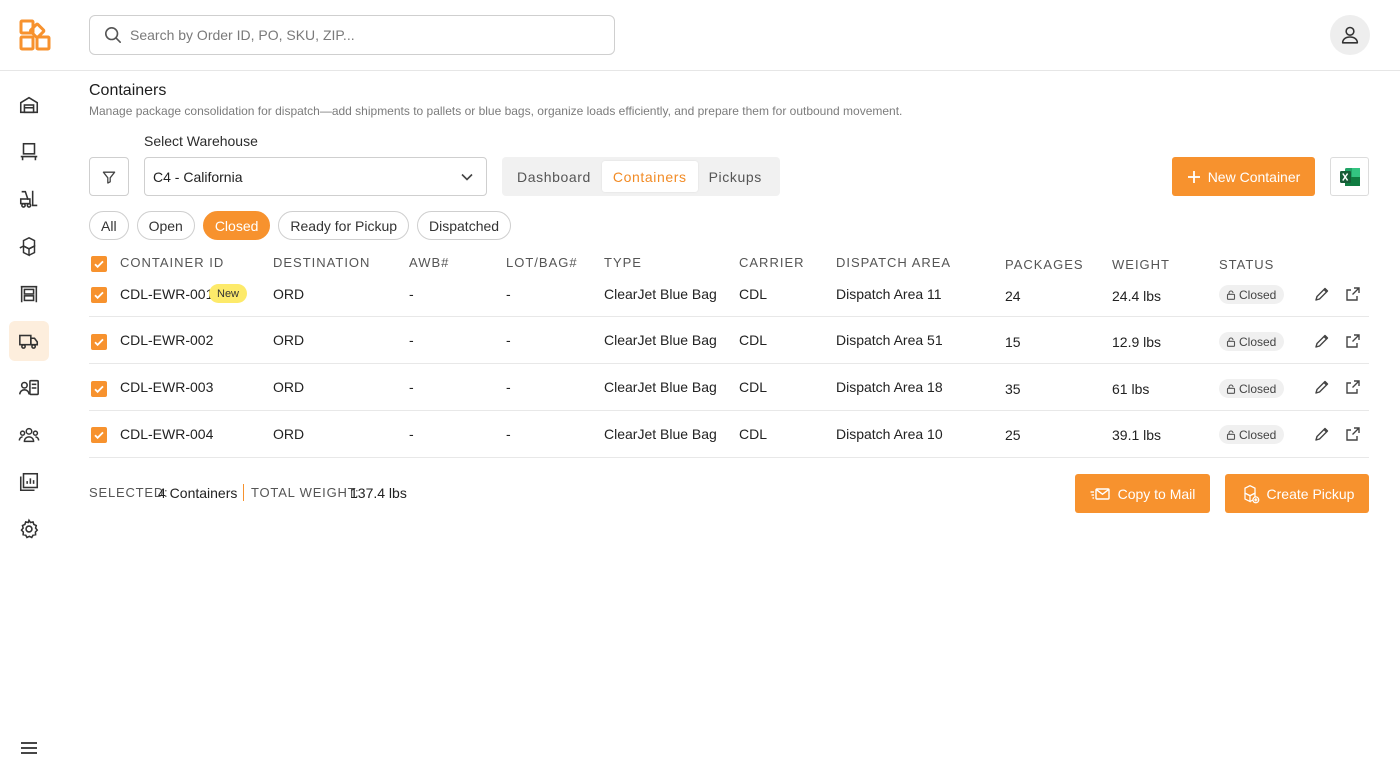 Image resolution: width=1400 pixels, height=777 pixels. Describe the element at coordinates (113, 35) in the screenshot. I see `search-icon` at that location.